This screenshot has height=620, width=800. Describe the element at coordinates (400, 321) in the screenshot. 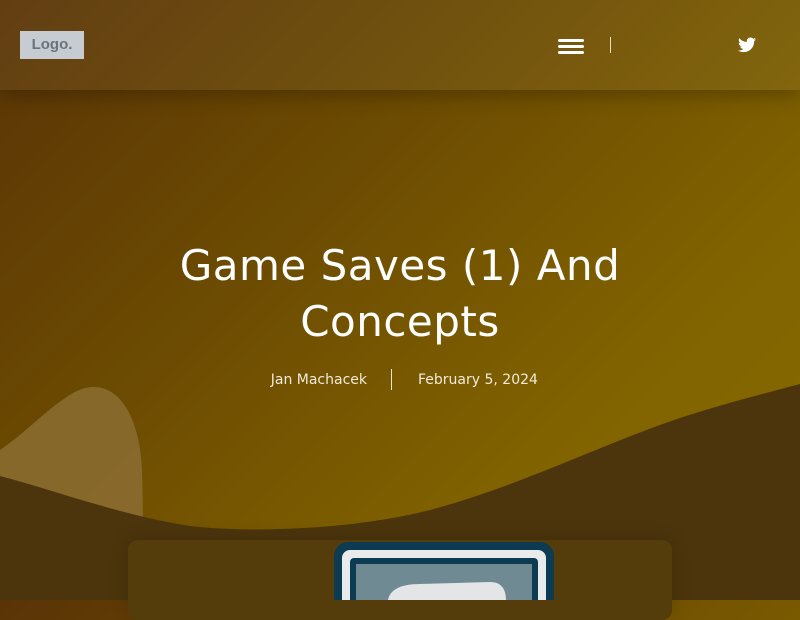

I see `page-title-line-2: Concepts` at that location.